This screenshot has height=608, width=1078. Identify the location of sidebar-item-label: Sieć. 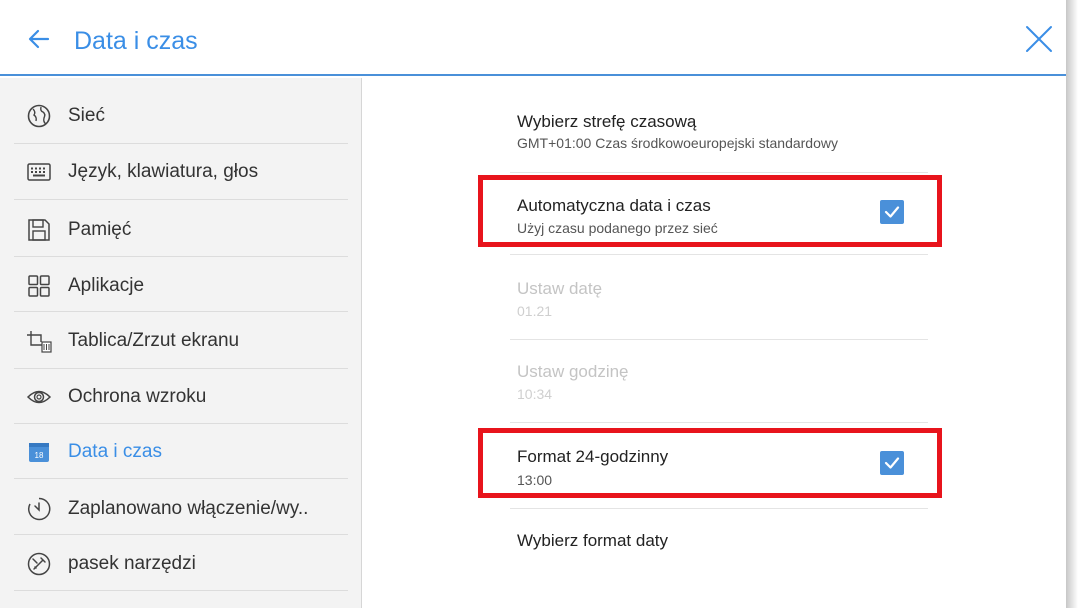
(86, 115).